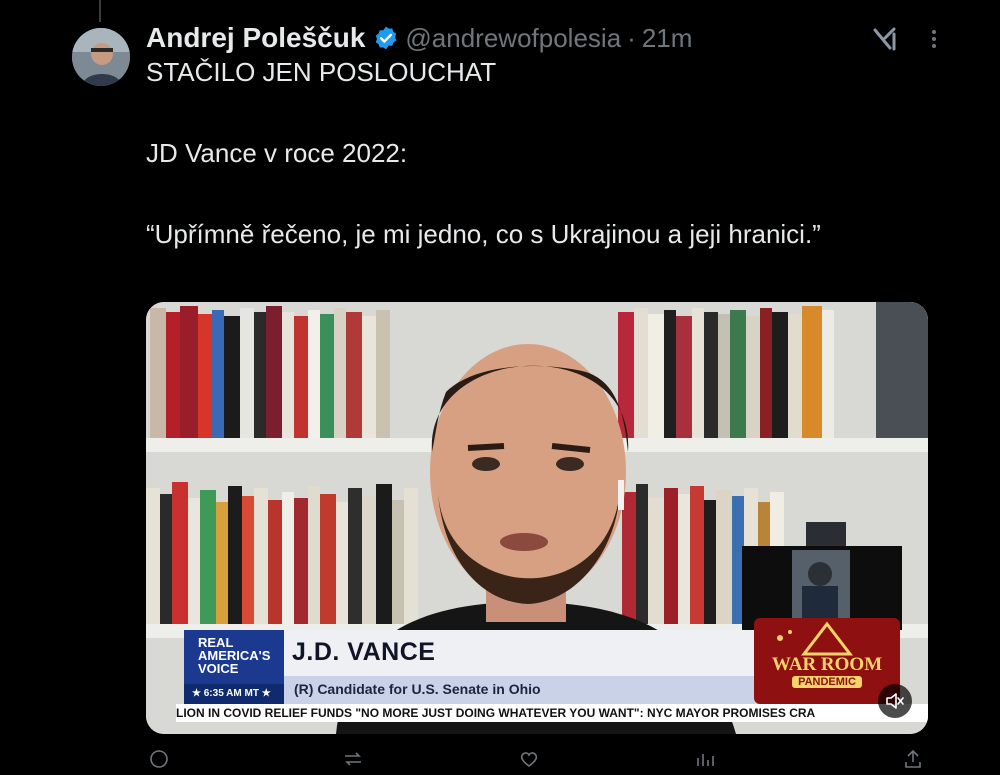 The width and height of the screenshot is (1000, 775). I want to click on author-handle: @andrewofpolesia, so click(513, 38).